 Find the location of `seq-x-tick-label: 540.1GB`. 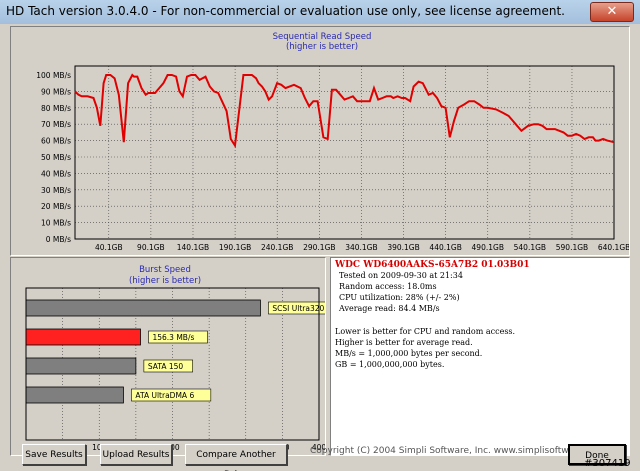

seq-x-tick-label: 540.1GB is located at coordinates (530, 247).